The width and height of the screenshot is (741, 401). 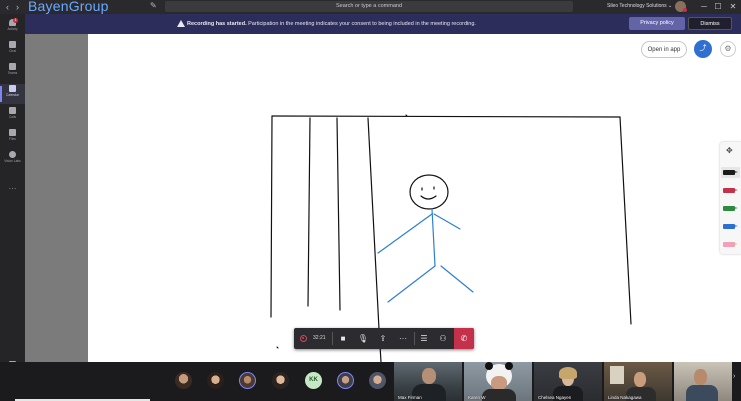 I want to click on participant-name: Linda Nakagawa, so click(x=625, y=397).